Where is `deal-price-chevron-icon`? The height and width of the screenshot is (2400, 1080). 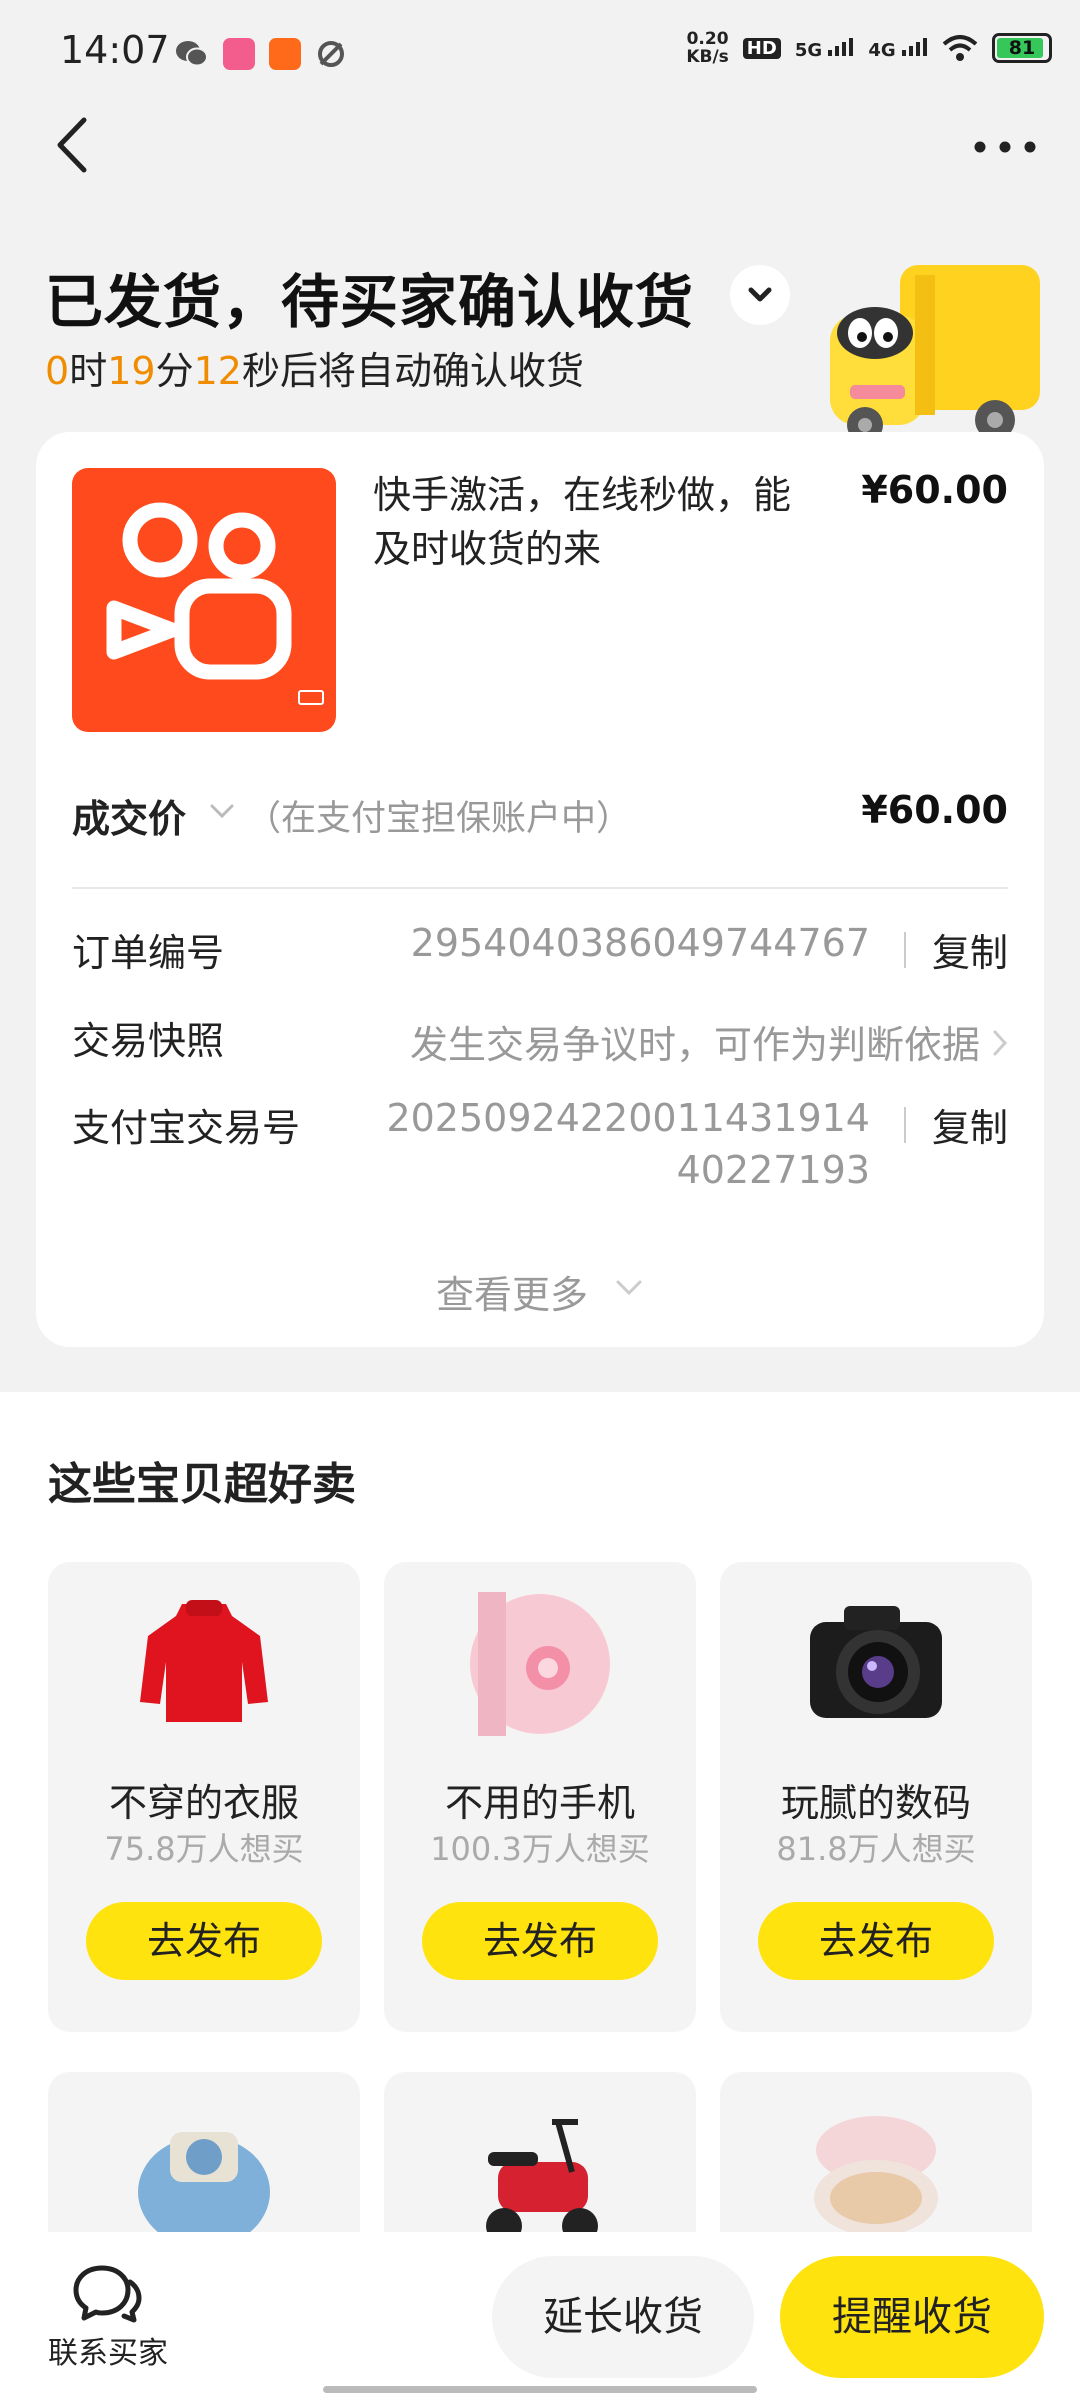
deal-price-chevron-icon is located at coordinates (222, 812).